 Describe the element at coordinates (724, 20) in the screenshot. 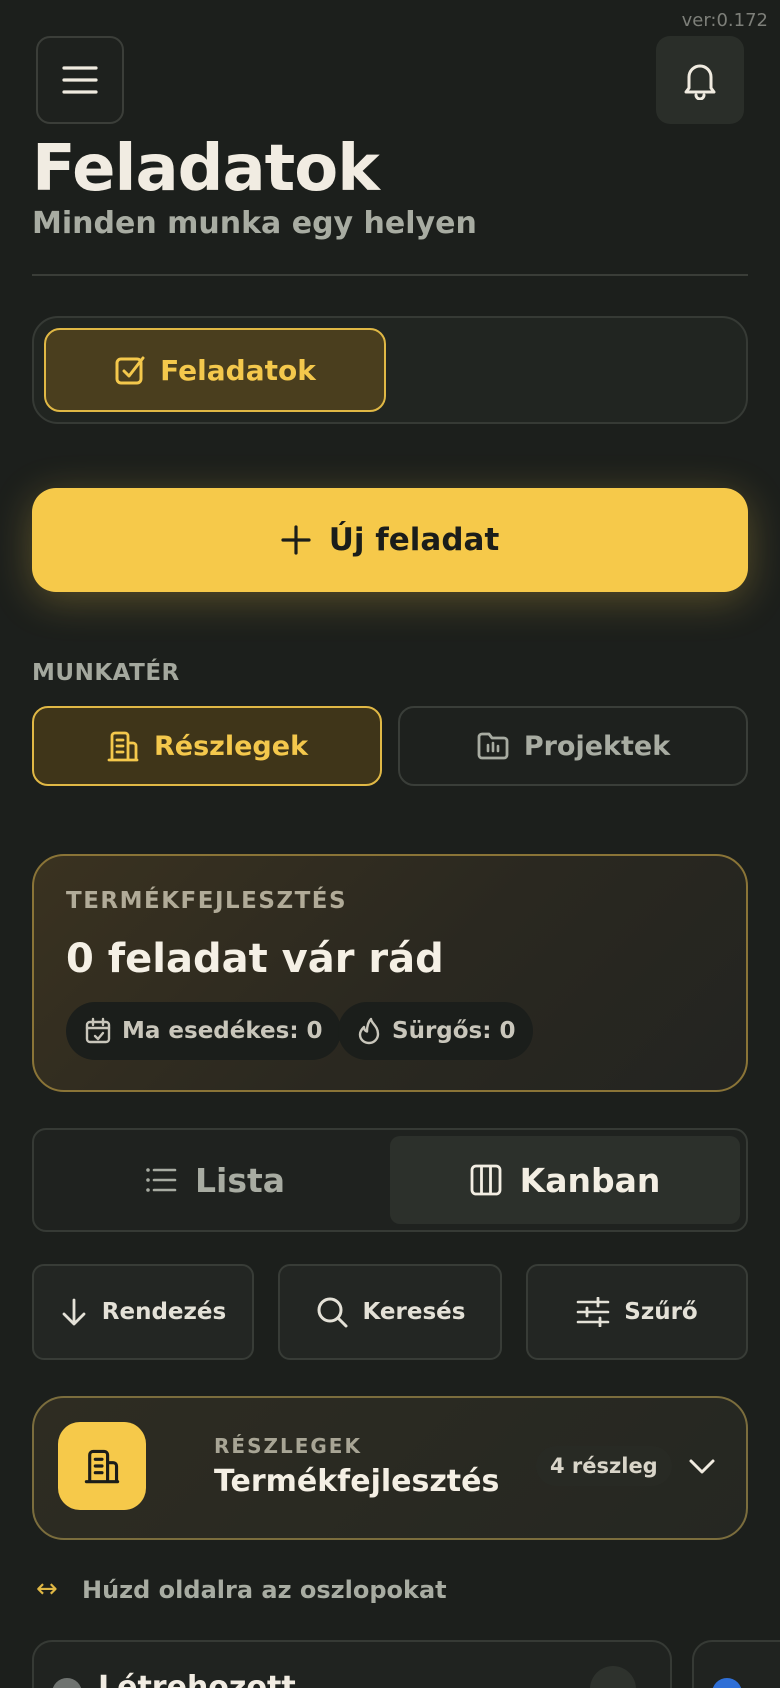

I see `version-label: ver:0.172` at that location.